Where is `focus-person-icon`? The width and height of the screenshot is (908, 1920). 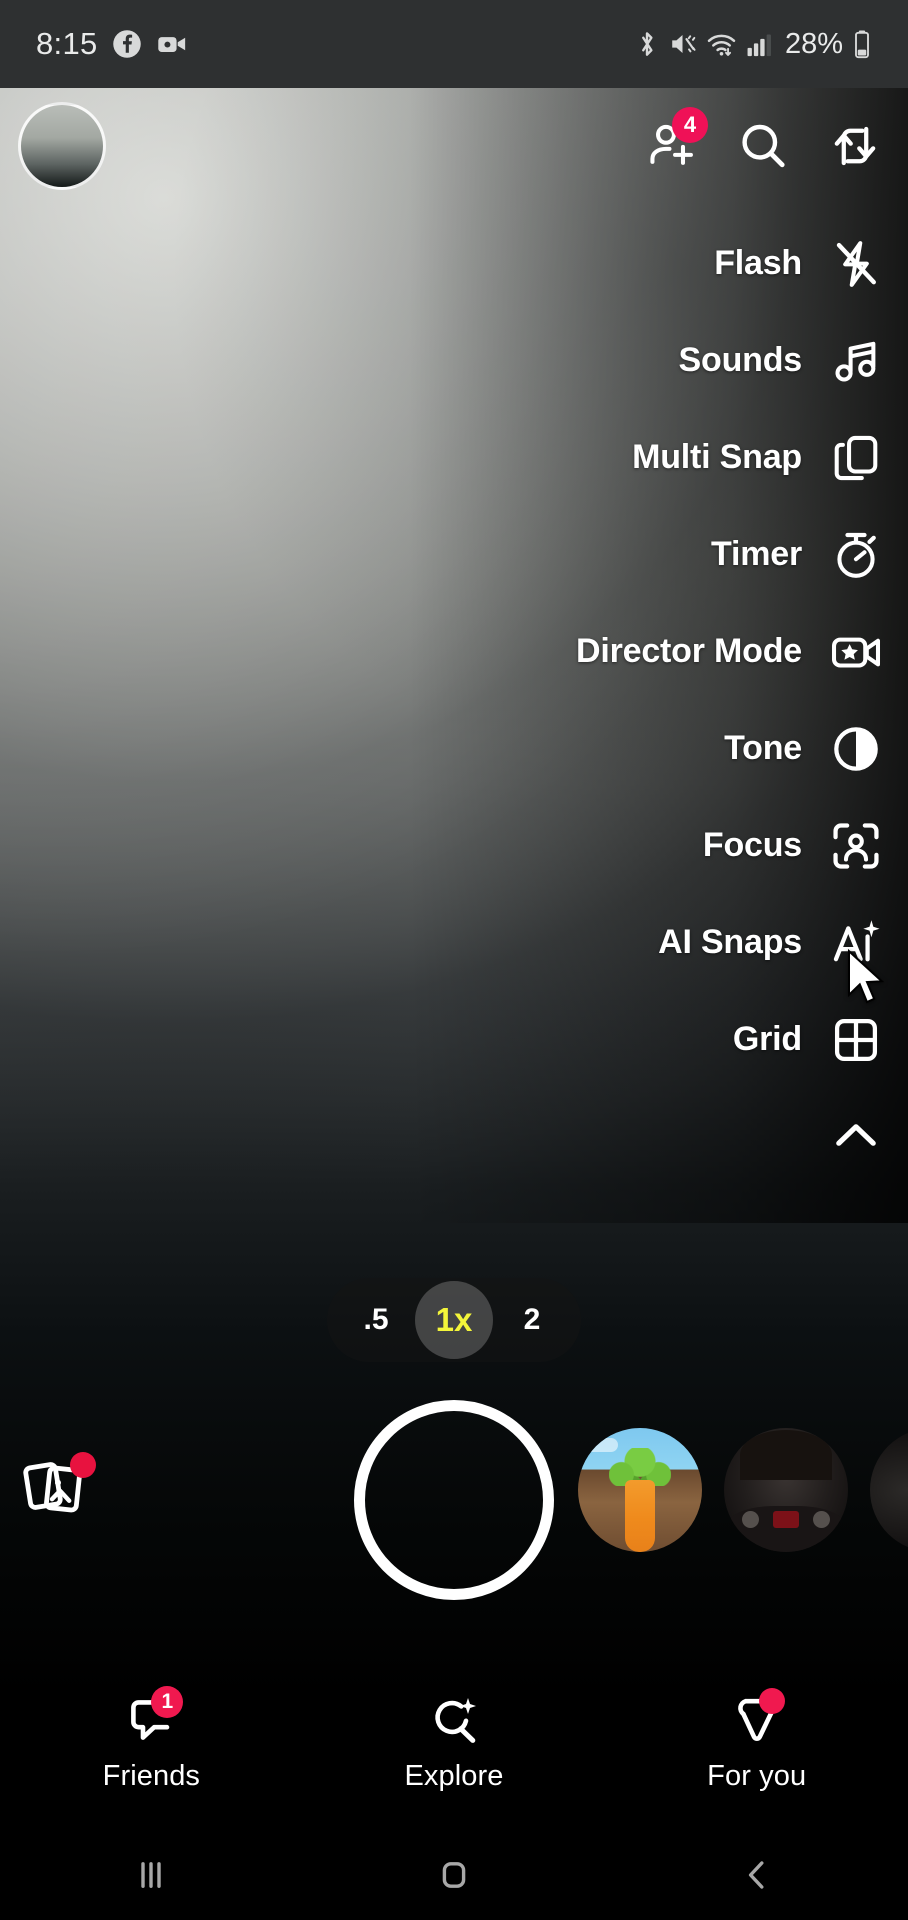 focus-person-icon is located at coordinates (856, 846).